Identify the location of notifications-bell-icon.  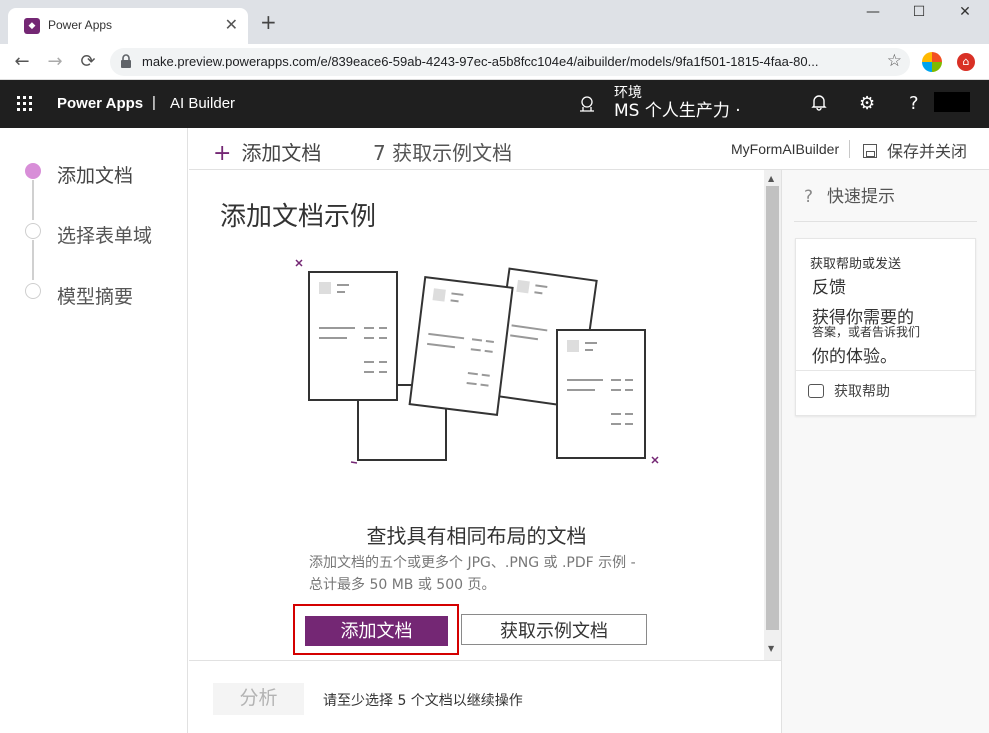
(819, 104).